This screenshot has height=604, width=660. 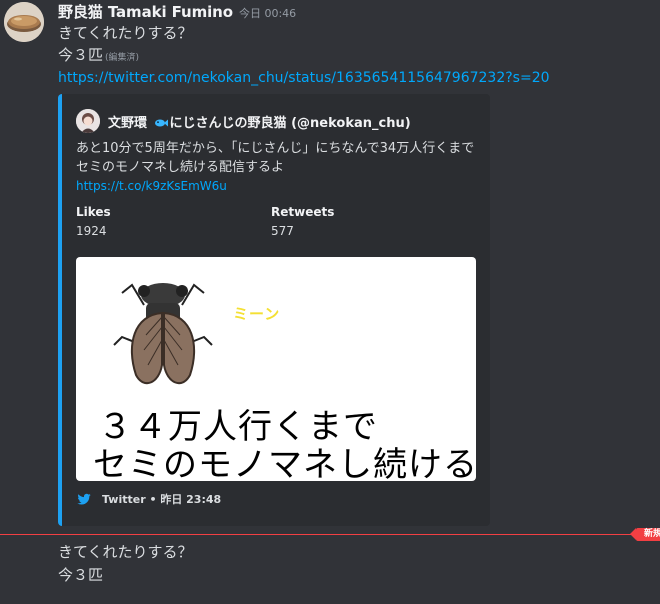 I want to click on field-likes-value: 1924, so click(x=91, y=231).